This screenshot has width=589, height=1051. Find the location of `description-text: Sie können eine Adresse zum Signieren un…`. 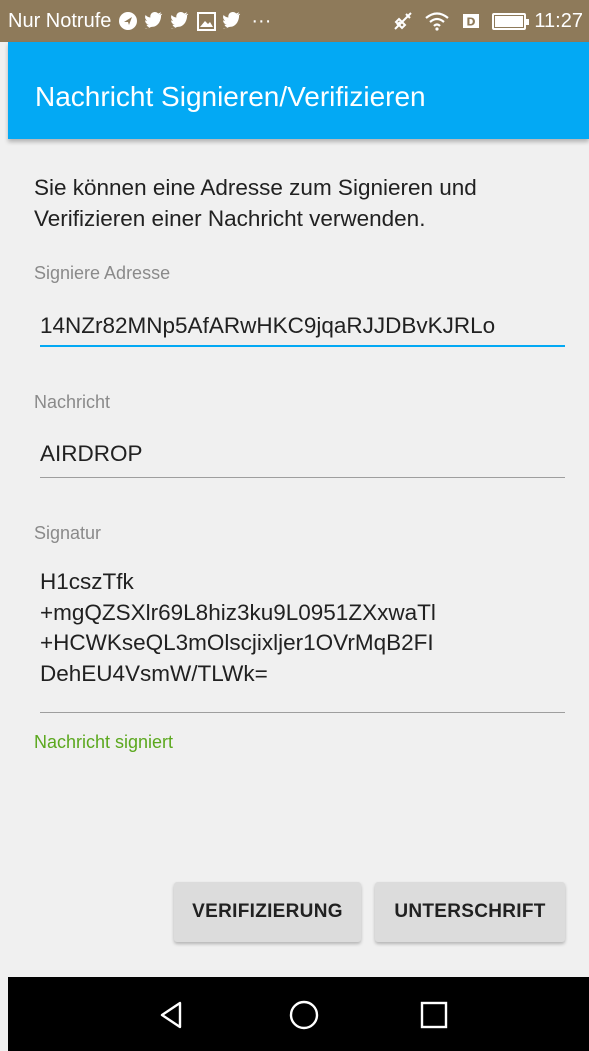

description-text: Sie können eine Adresse zum Signieren un… is located at coordinates (255, 203).